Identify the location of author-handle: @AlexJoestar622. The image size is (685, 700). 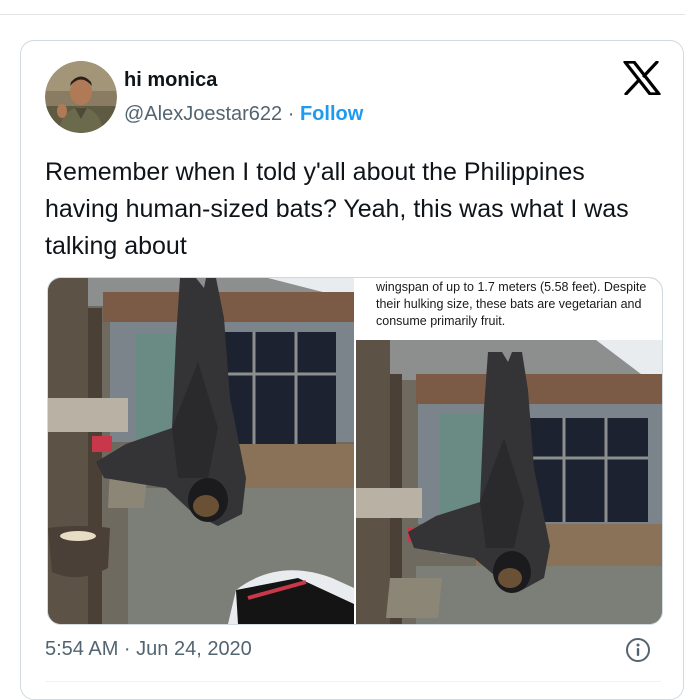
(203, 114).